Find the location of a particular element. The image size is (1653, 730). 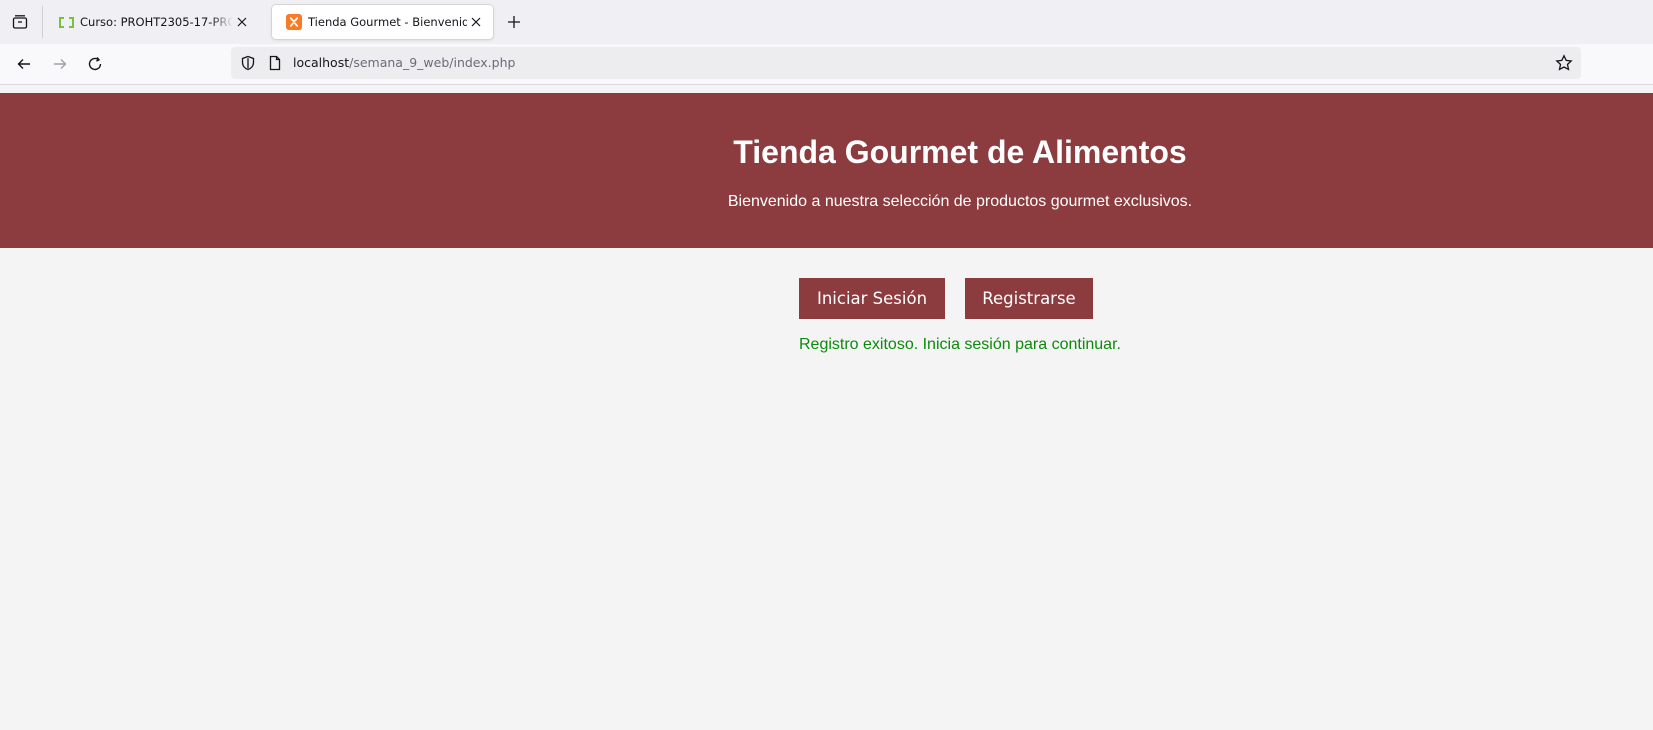

bookmark-star-icon is located at coordinates (1564, 63).